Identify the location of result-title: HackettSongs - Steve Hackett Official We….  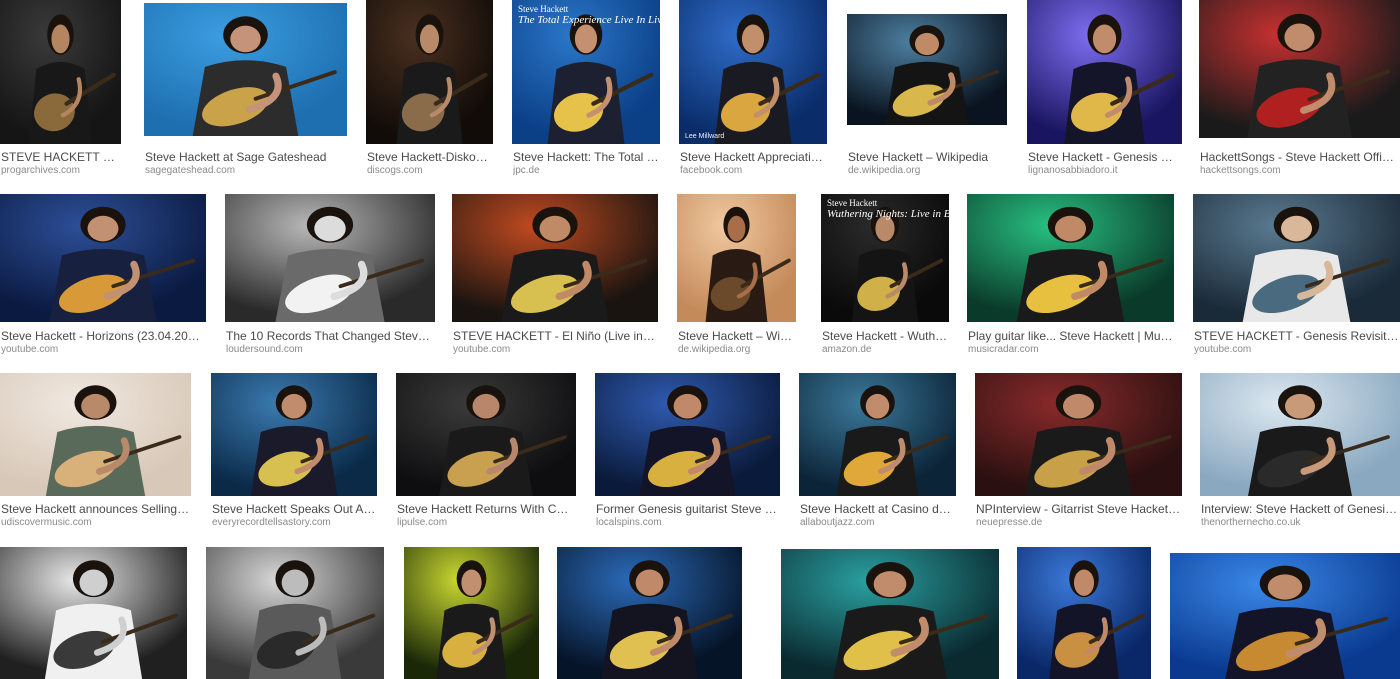
(1299, 157).